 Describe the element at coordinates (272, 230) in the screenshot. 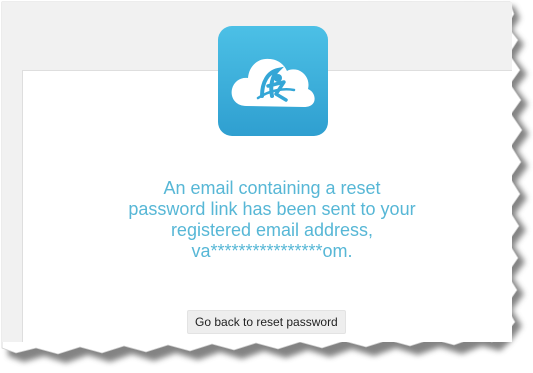

I see `message-line-3: registered email address,` at that location.